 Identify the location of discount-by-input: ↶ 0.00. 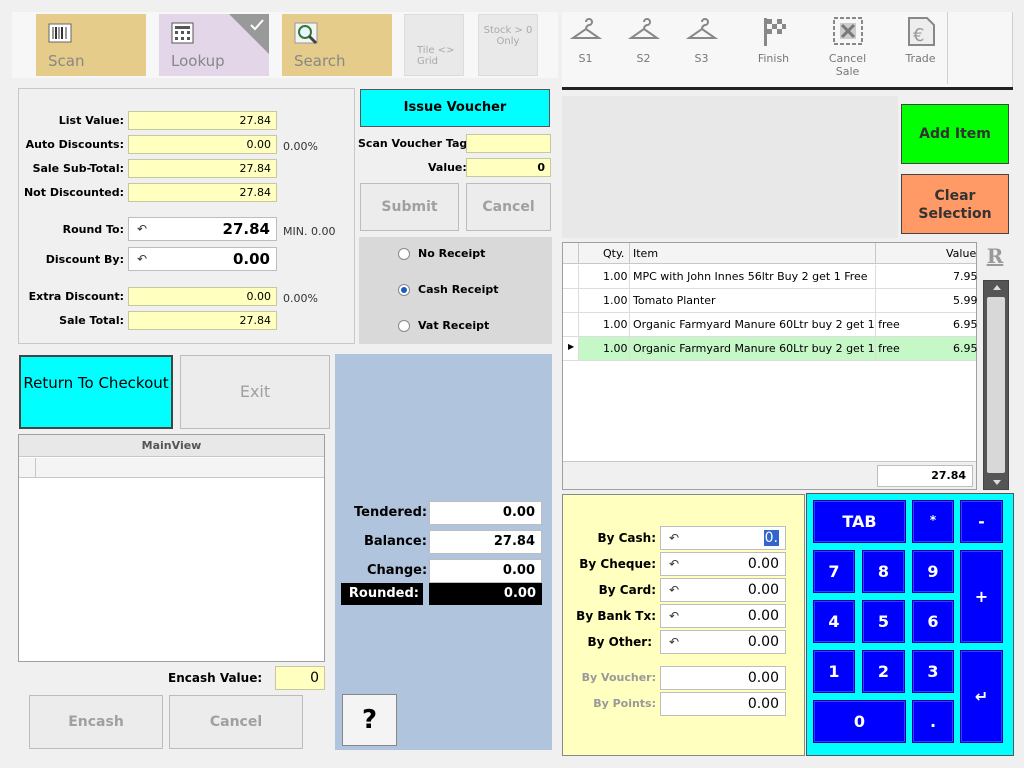
(202, 259).